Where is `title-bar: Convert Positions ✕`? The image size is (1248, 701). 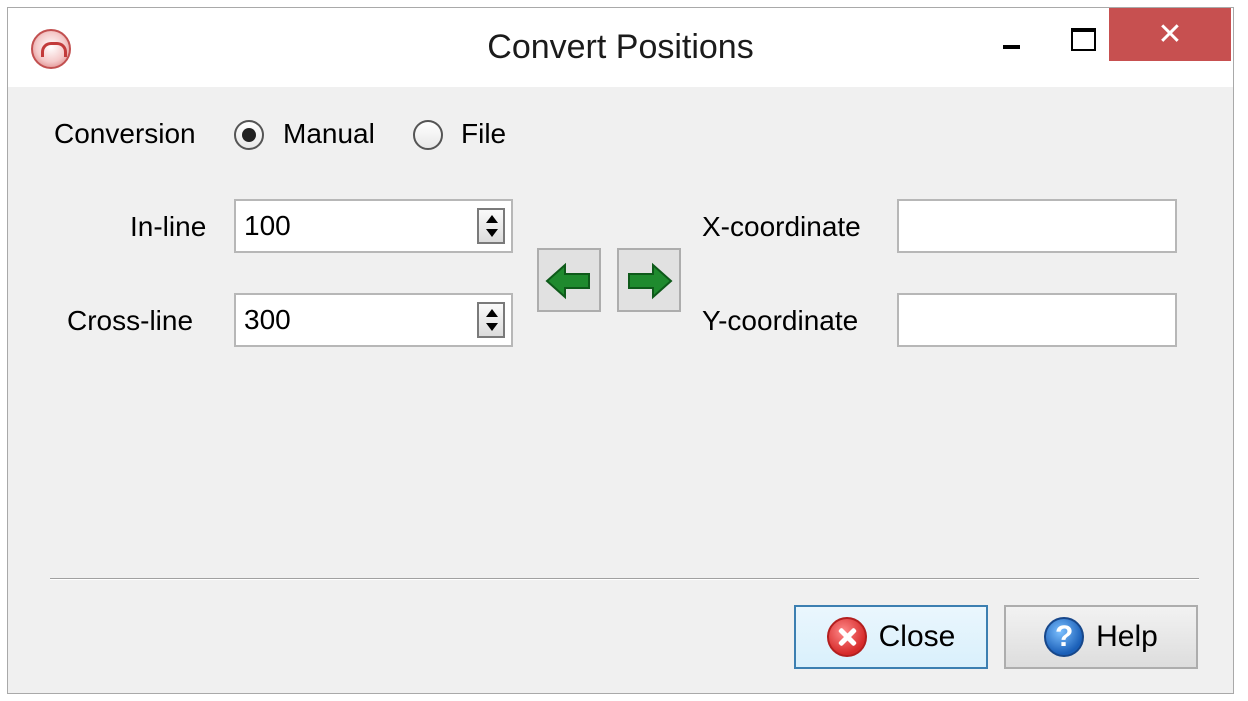
title-bar: Convert Positions ✕ is located at coordinates (620, 47).